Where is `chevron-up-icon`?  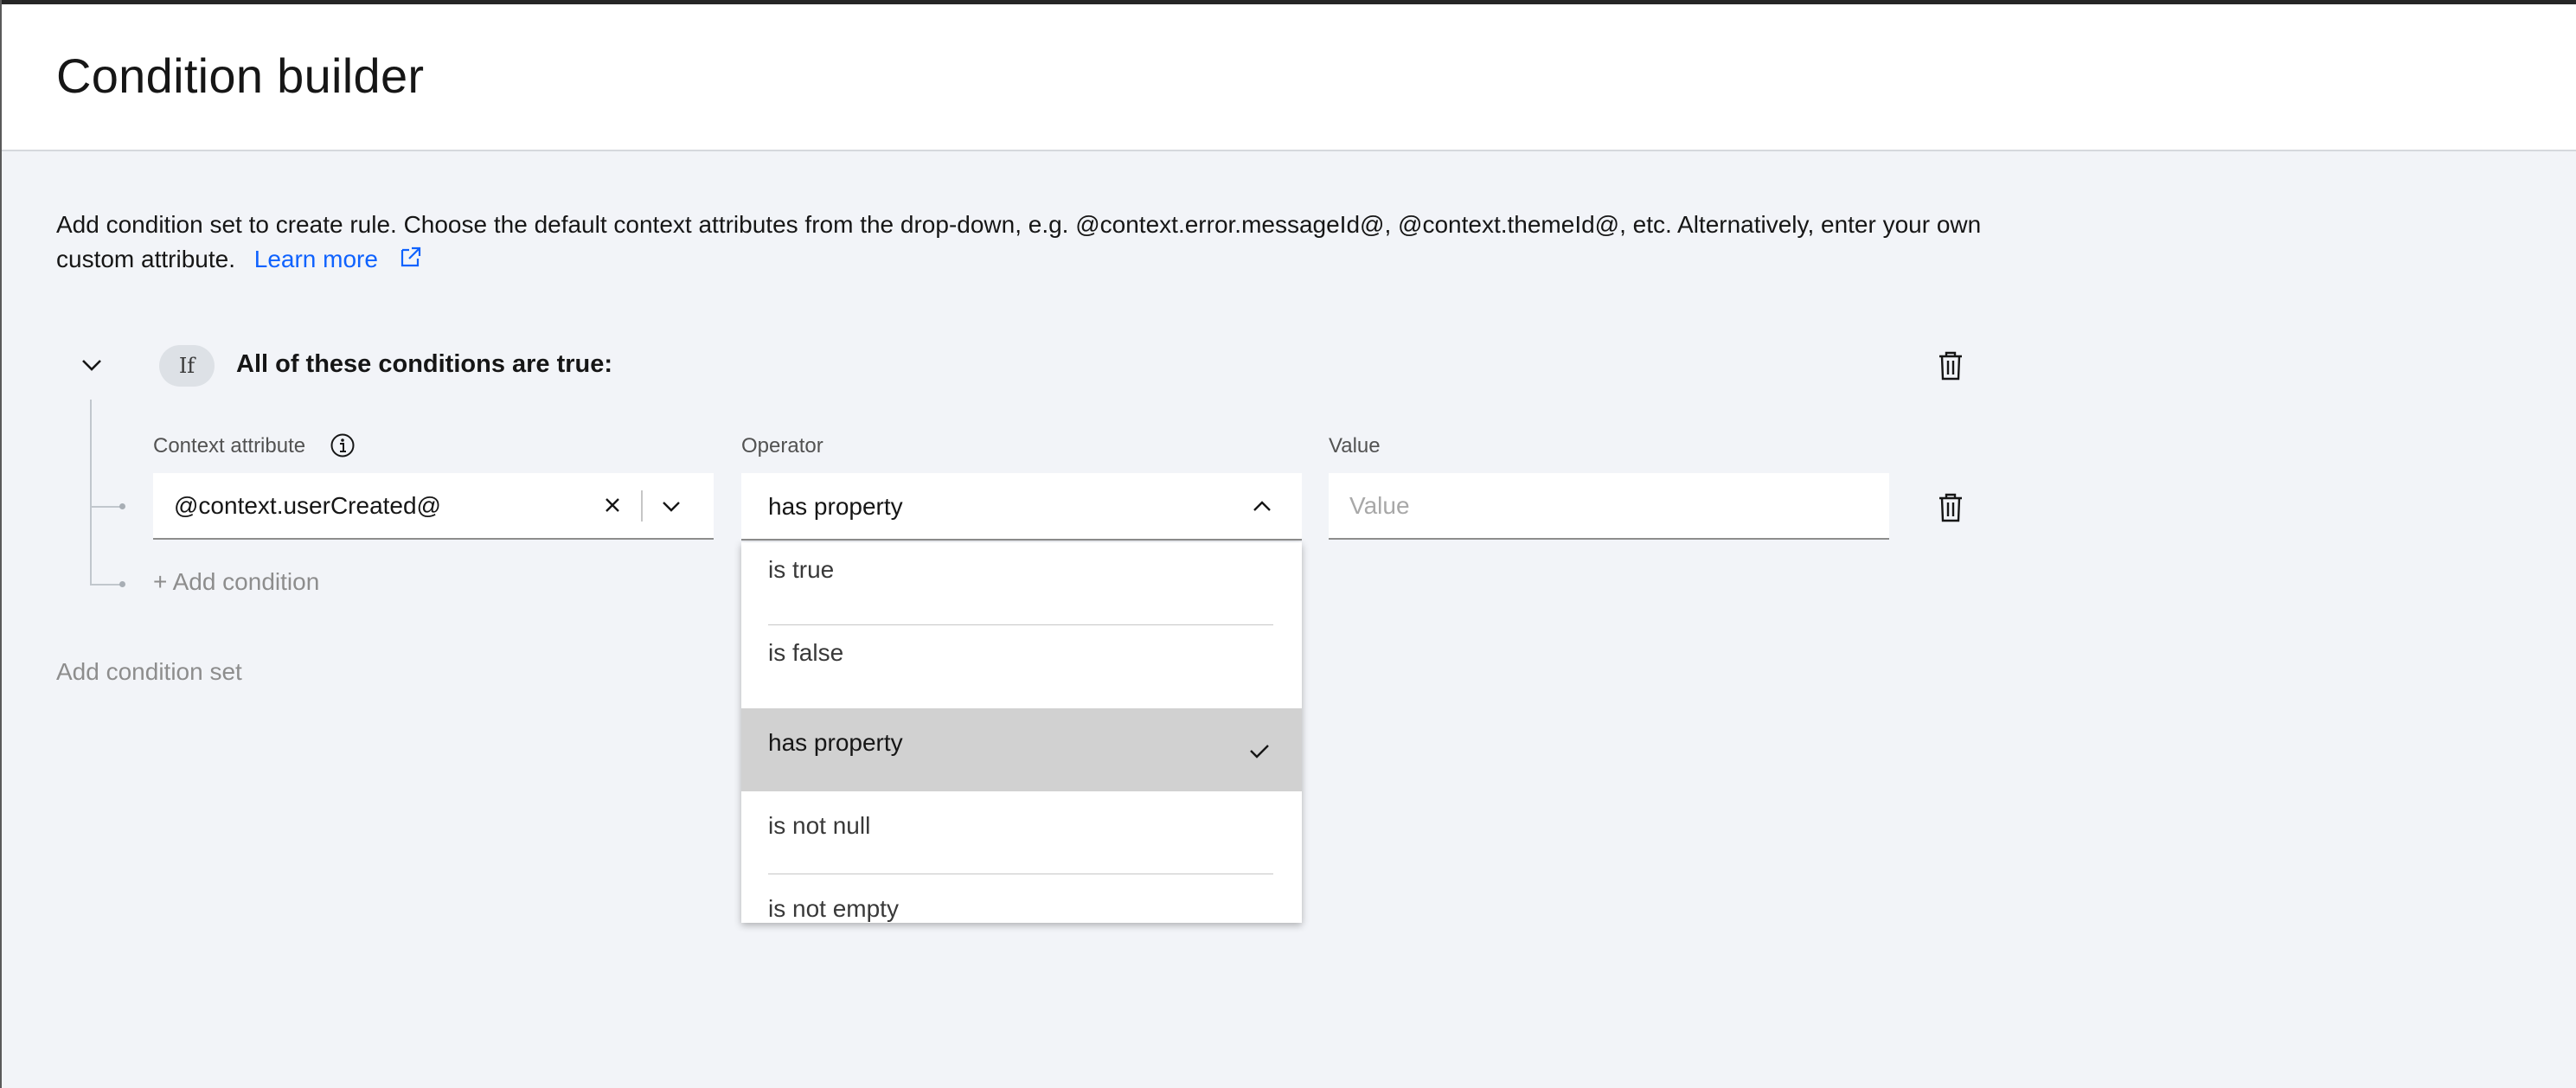
chevron-up-icon is located at coordinates (1262, 507).